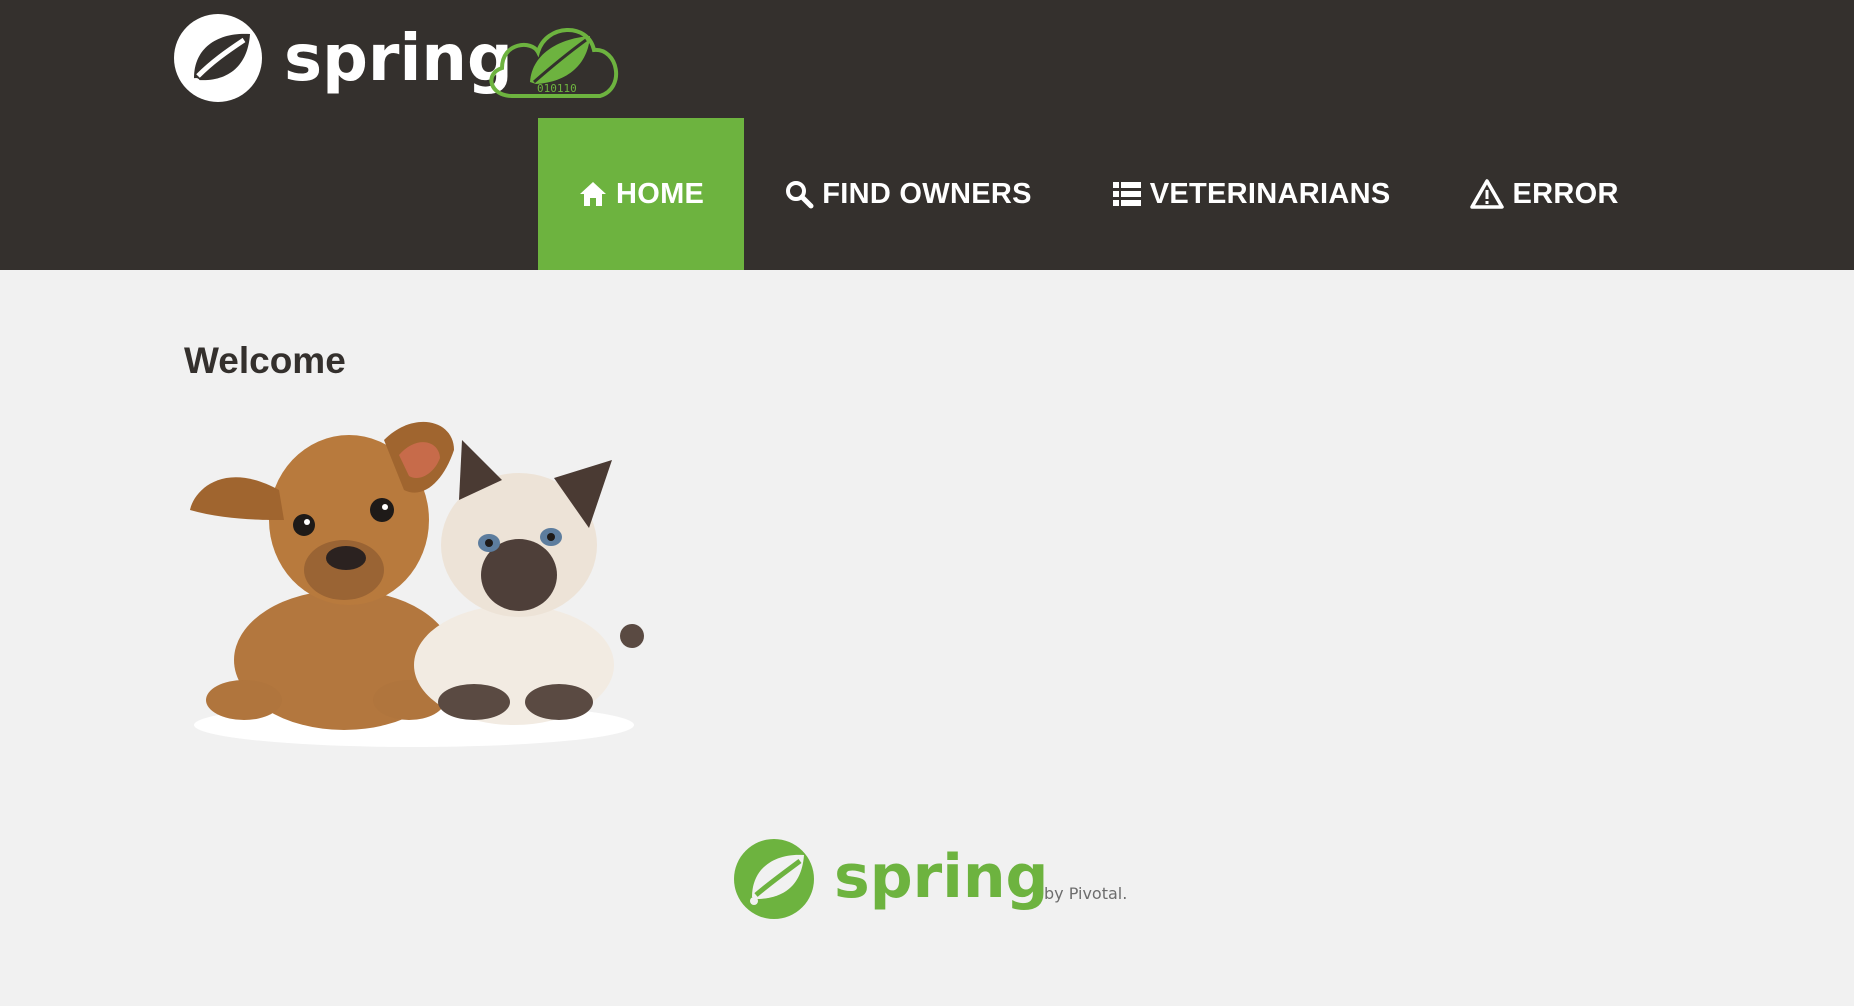 The width and height of the screenshot is (1854, 1006). I want to click on warning-icon, so click(1487, 194).